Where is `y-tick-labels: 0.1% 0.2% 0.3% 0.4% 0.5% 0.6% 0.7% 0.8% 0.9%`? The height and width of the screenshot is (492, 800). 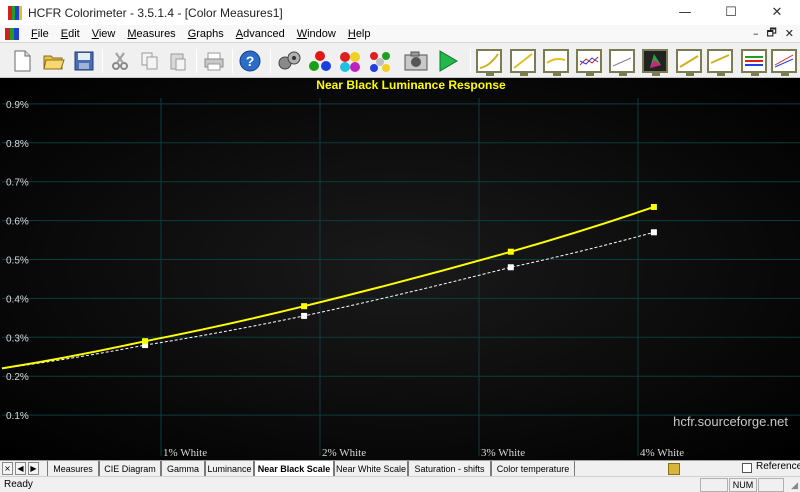 y-tick-labels: 0.1% 0.2% 0.3% 0.4% 0.5% 0.6% 0.7% 0.8% 0.9% is located at coordinates (17, 261).